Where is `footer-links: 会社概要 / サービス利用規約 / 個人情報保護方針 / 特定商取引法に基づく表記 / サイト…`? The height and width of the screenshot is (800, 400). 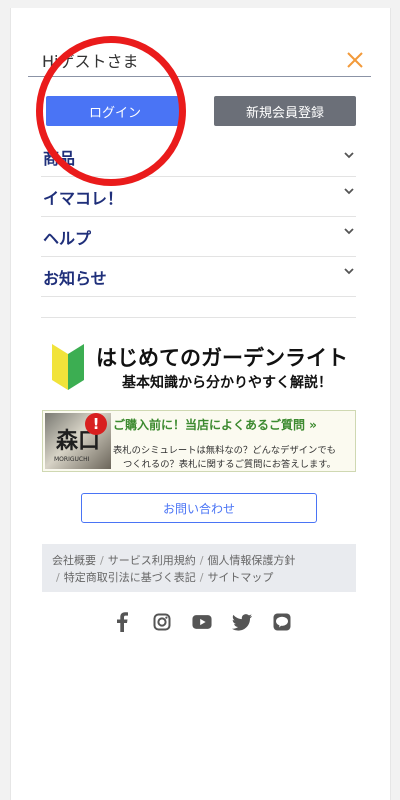 footer-links: 会社概要 / サービス利用規約 / 個人情報保護方針 / 特定商取引法に基づく表記 / サイト… is located at coordinates (199, 568).